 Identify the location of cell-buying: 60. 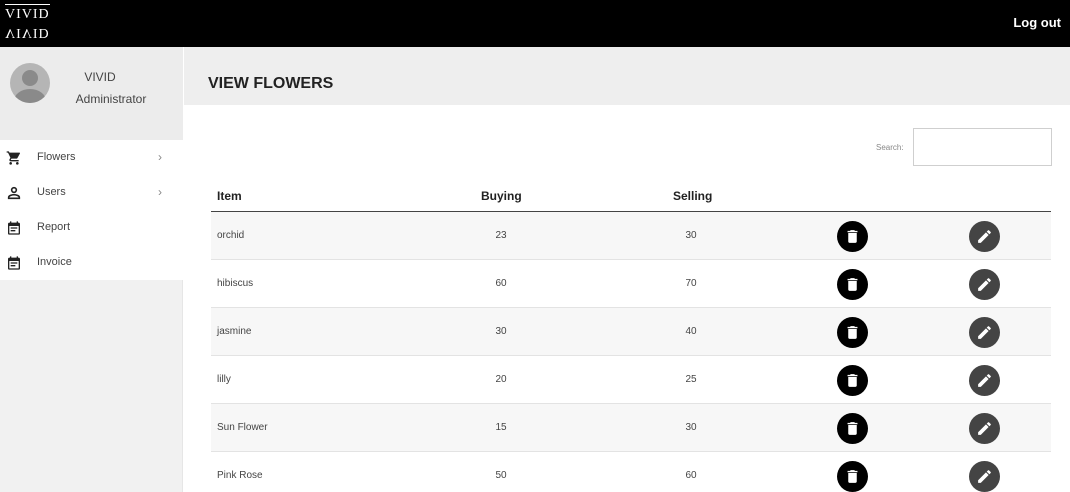
(501, 283).